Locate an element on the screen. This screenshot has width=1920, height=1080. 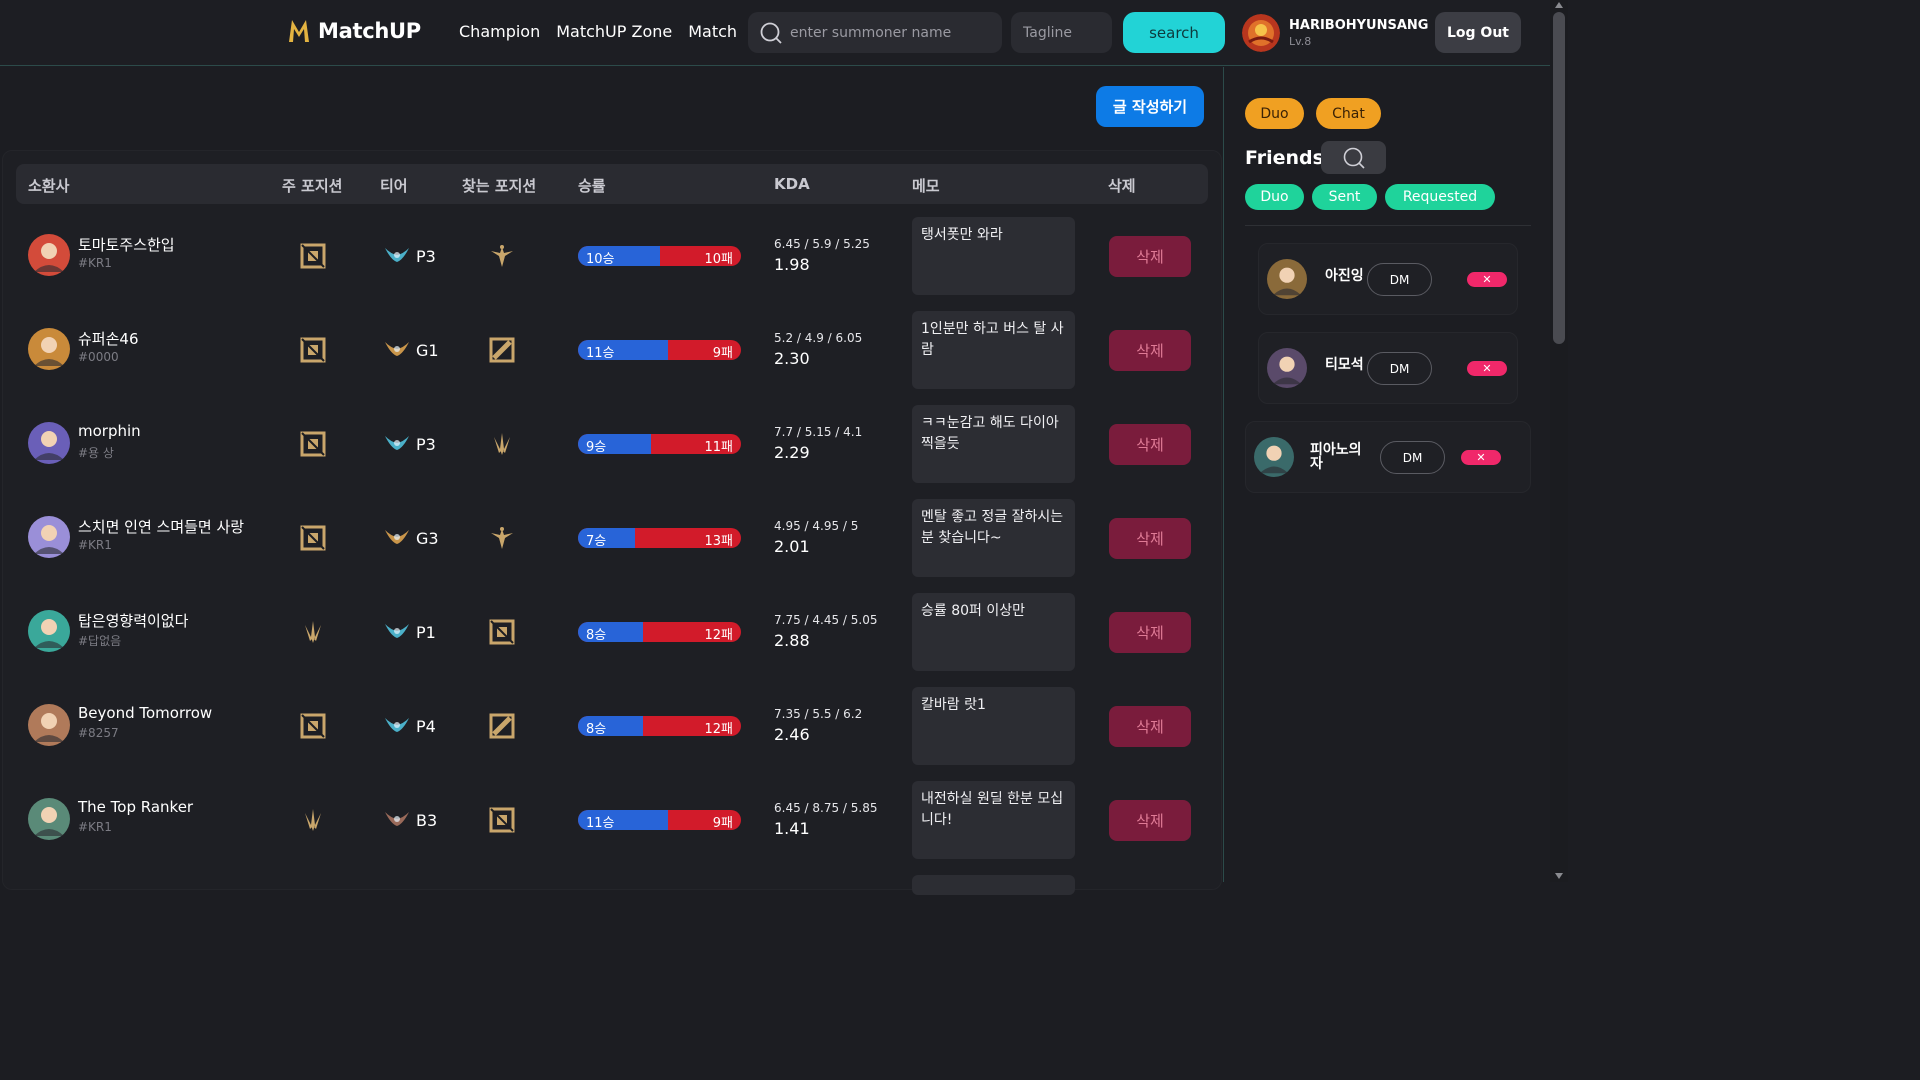
filter-requested: Requested is located at coordinates (1440, 197).